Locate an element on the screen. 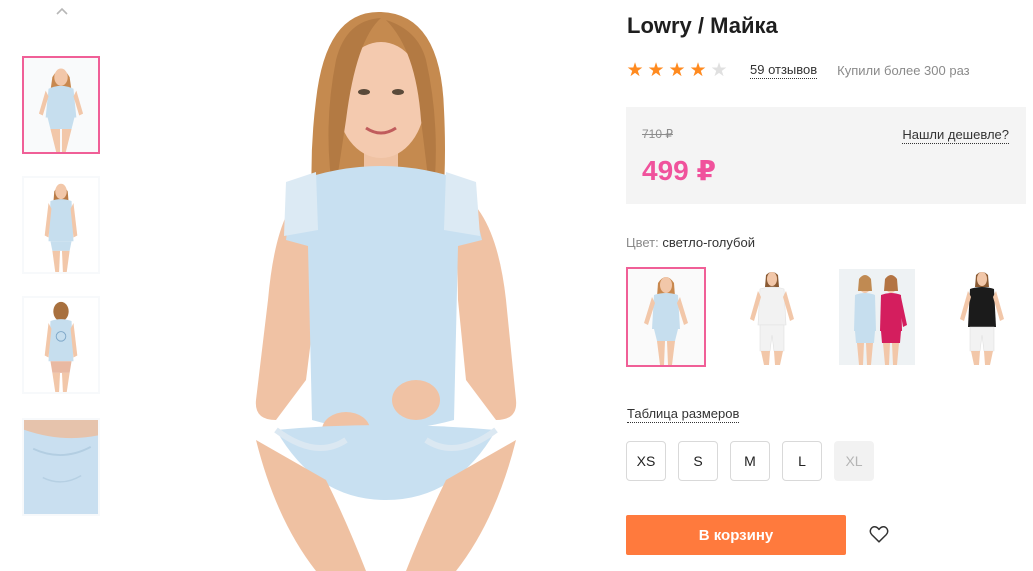 Image resolution: width=1033 pixels, height=571 pixels. size-l: L is located at coordinates (802, 461).